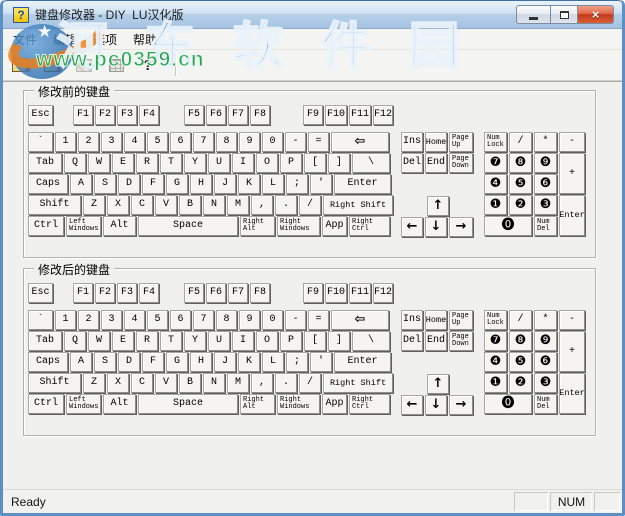  Describe the element at coordinates (508, 404) in the screenshot. I see `key-numpad-0: ⓿` at that location.